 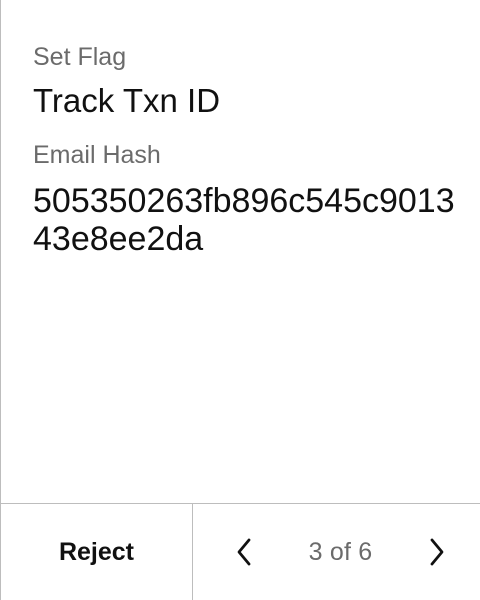 I want to click on chevron-left-icon, so click(x=244, y=552).